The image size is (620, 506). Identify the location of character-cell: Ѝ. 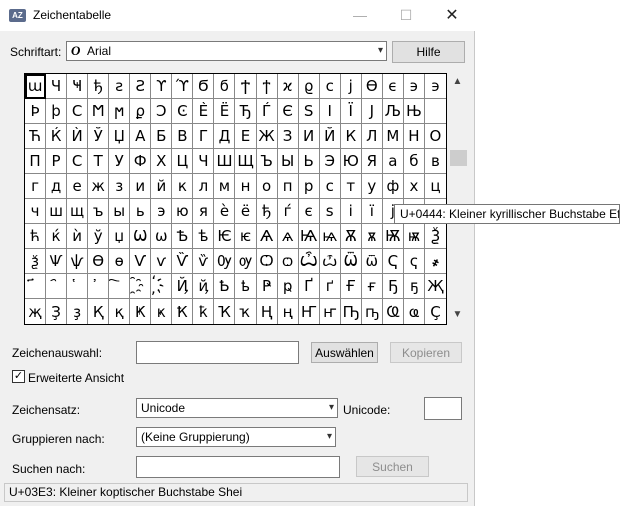
(78, 136).